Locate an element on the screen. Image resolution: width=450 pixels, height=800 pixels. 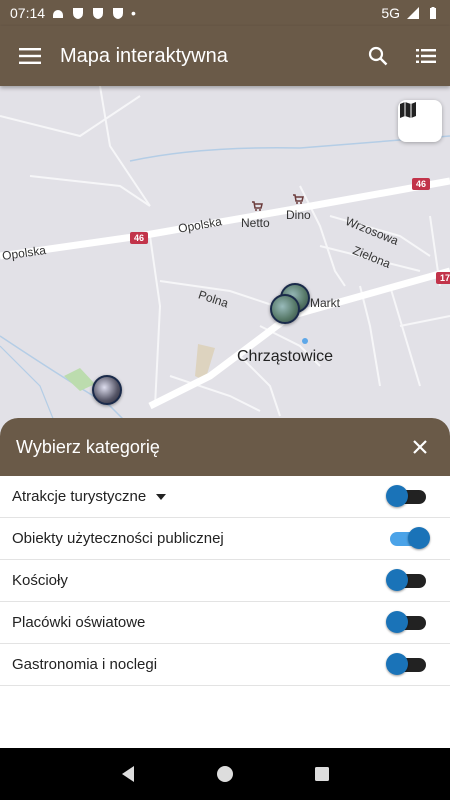
android-icon is located at coordinates (58, 14).